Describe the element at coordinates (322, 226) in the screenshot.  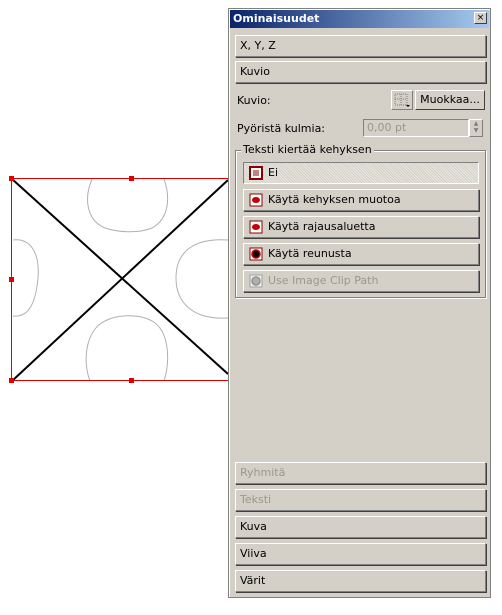
I see `wrap-bounding-box-label: Käytä rajausaluetta` at that location.